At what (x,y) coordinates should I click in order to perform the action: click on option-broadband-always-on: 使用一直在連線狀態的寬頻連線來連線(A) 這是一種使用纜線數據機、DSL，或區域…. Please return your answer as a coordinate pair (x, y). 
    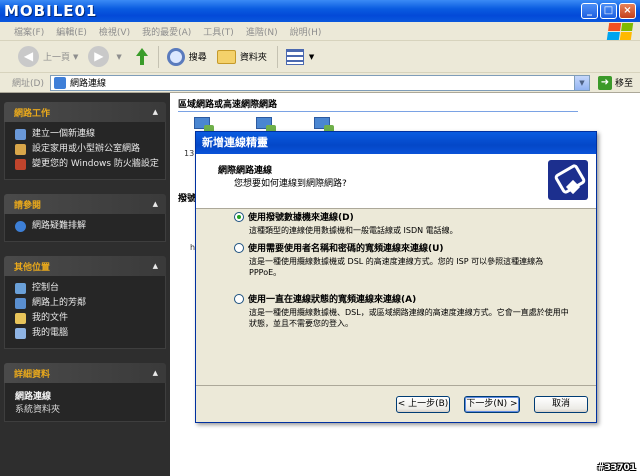
    Looking at the image, I should click on (404, 310).